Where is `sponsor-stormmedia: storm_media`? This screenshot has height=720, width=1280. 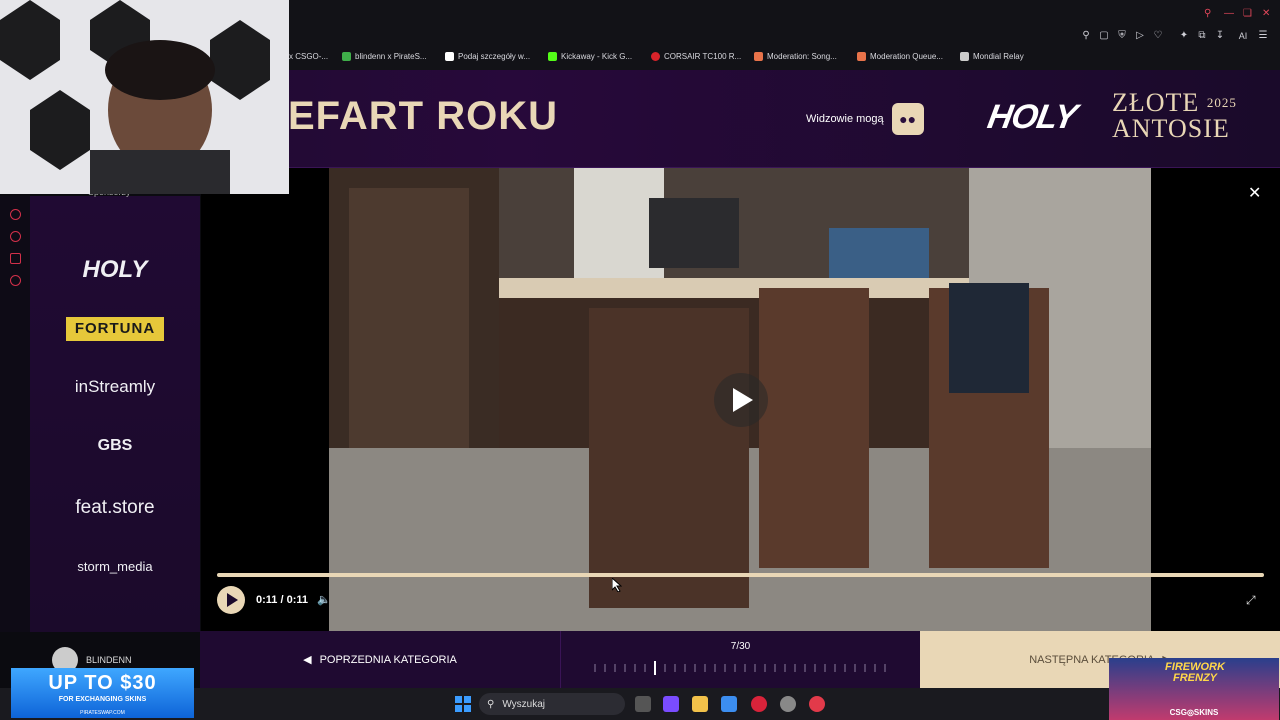 sponsor-stormmedia: storm_media is located at coordinates (115, 566).